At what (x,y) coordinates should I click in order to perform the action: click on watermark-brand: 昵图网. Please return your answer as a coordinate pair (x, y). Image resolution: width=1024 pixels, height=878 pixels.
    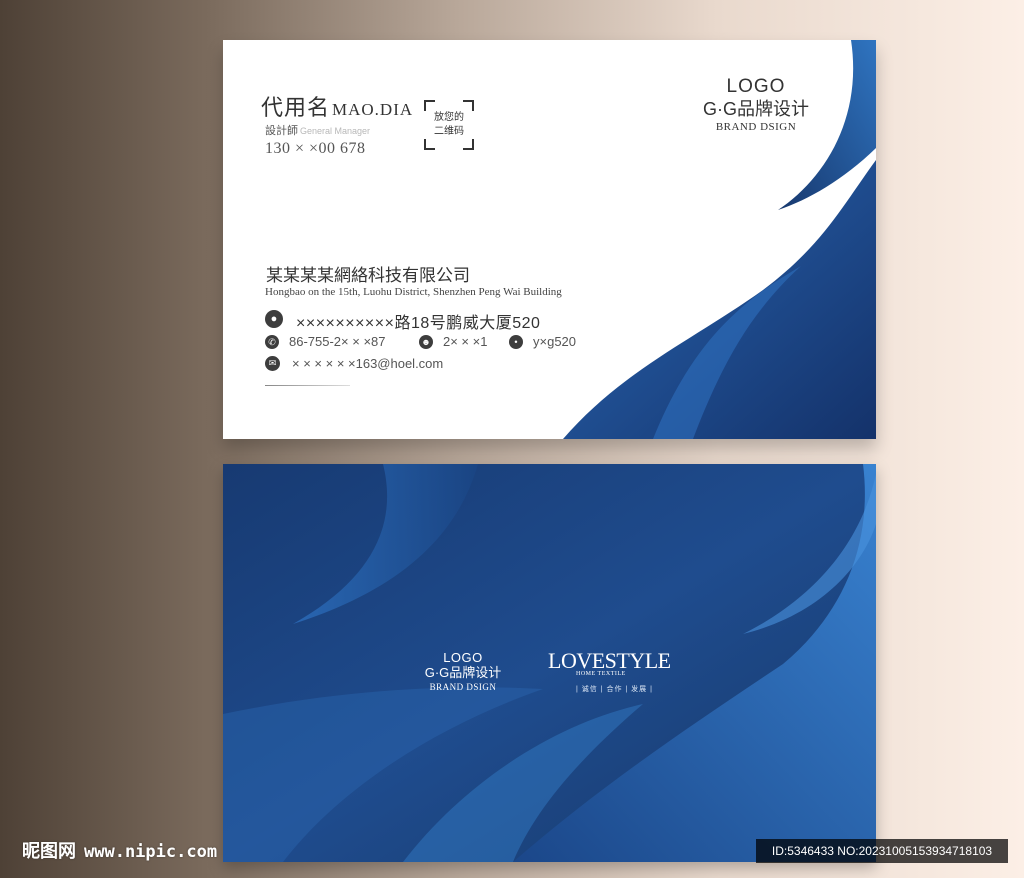
    Looking at the image, I should click on (49, 851).